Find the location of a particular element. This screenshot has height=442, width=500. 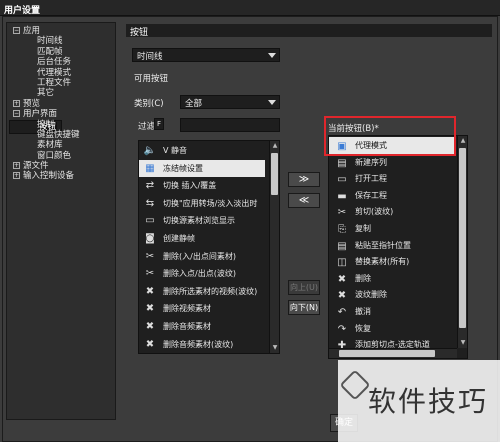

list-item-label: 创建静帧 is located at coordinates (179, 238).